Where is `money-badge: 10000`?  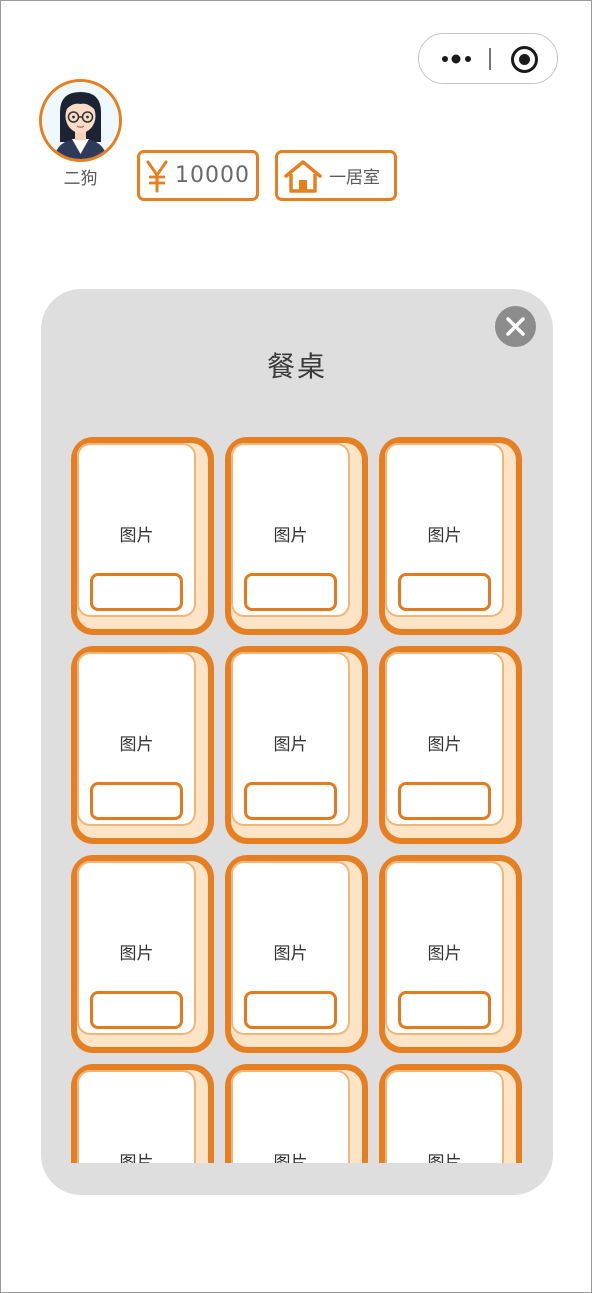
money-badge: 10000 is located at coordinates (198, 175).